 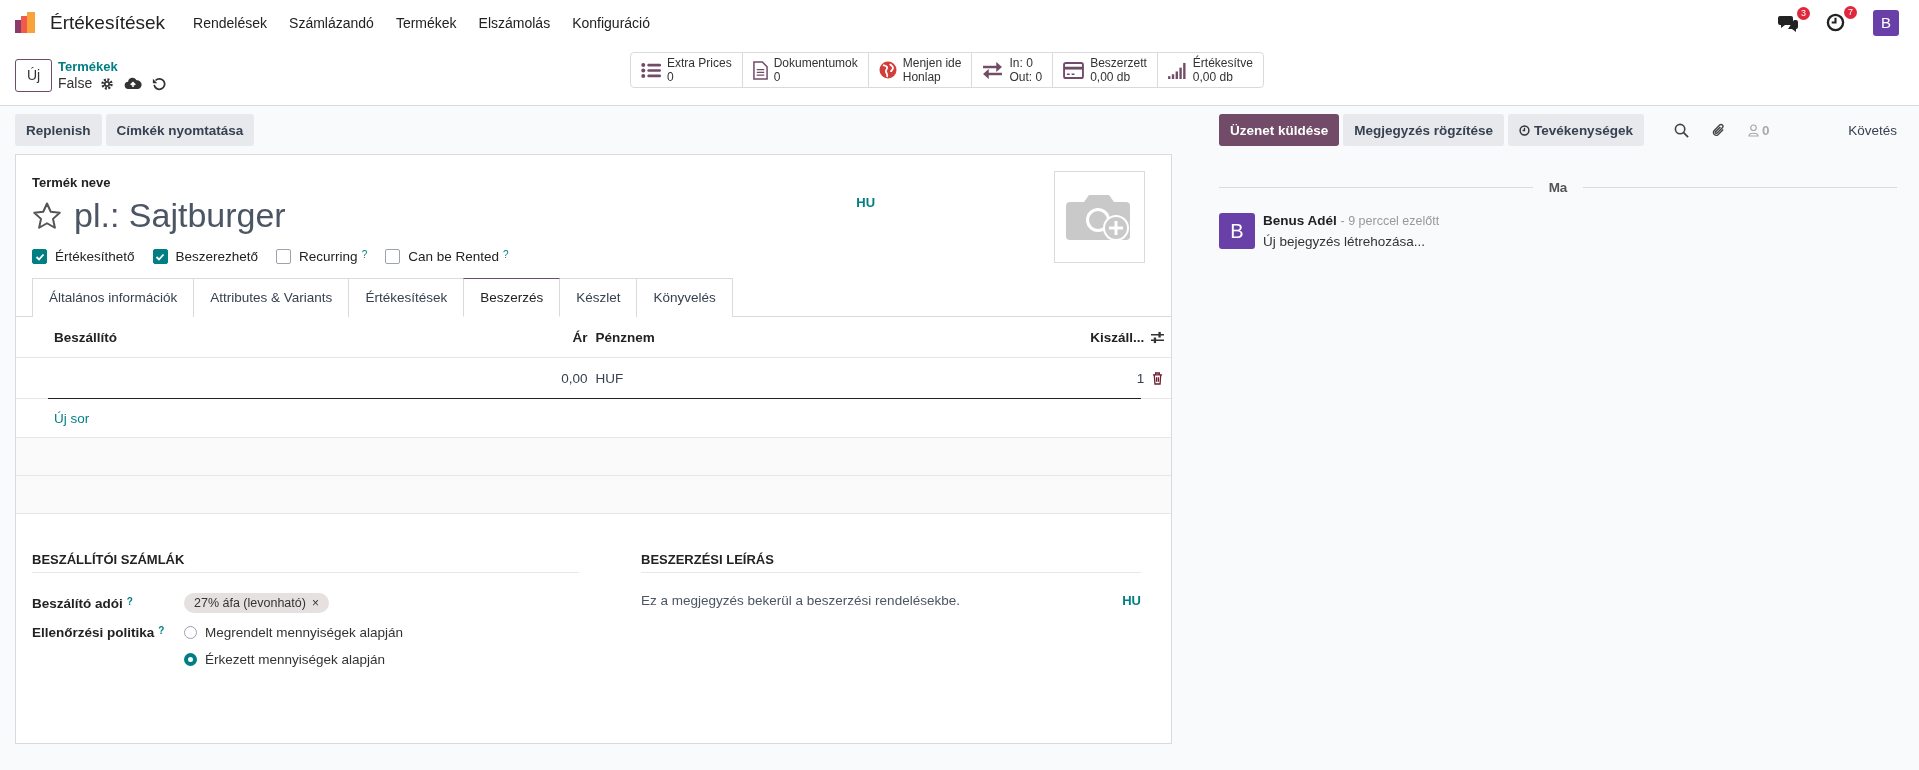 I want to click on stat-button: Dokumentumok 0, so click(x=804, y=70).